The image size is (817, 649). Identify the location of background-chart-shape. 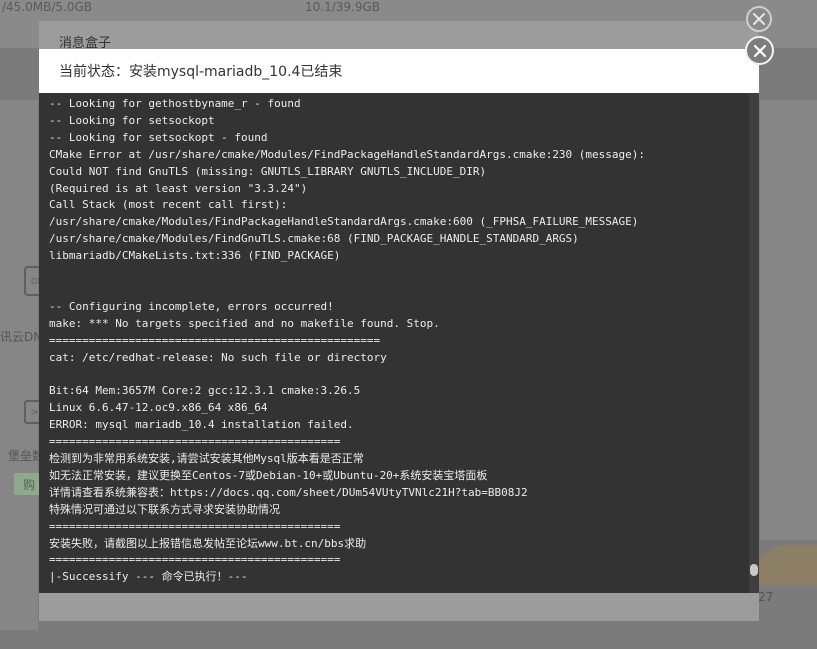
(787, 565).